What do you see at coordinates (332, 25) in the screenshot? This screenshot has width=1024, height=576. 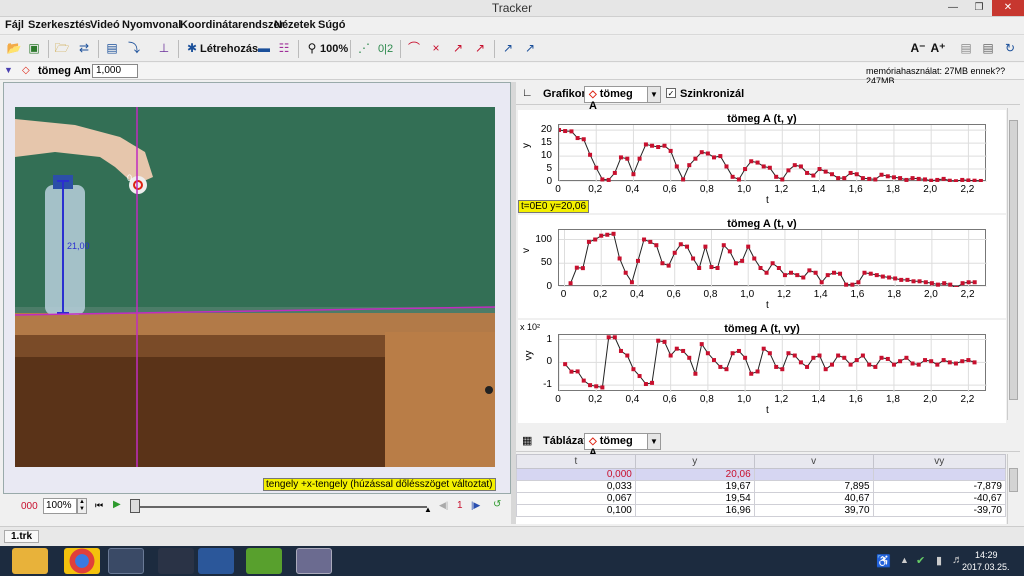 I see `menu-help: Súgó` at bounding box center [332, 25].